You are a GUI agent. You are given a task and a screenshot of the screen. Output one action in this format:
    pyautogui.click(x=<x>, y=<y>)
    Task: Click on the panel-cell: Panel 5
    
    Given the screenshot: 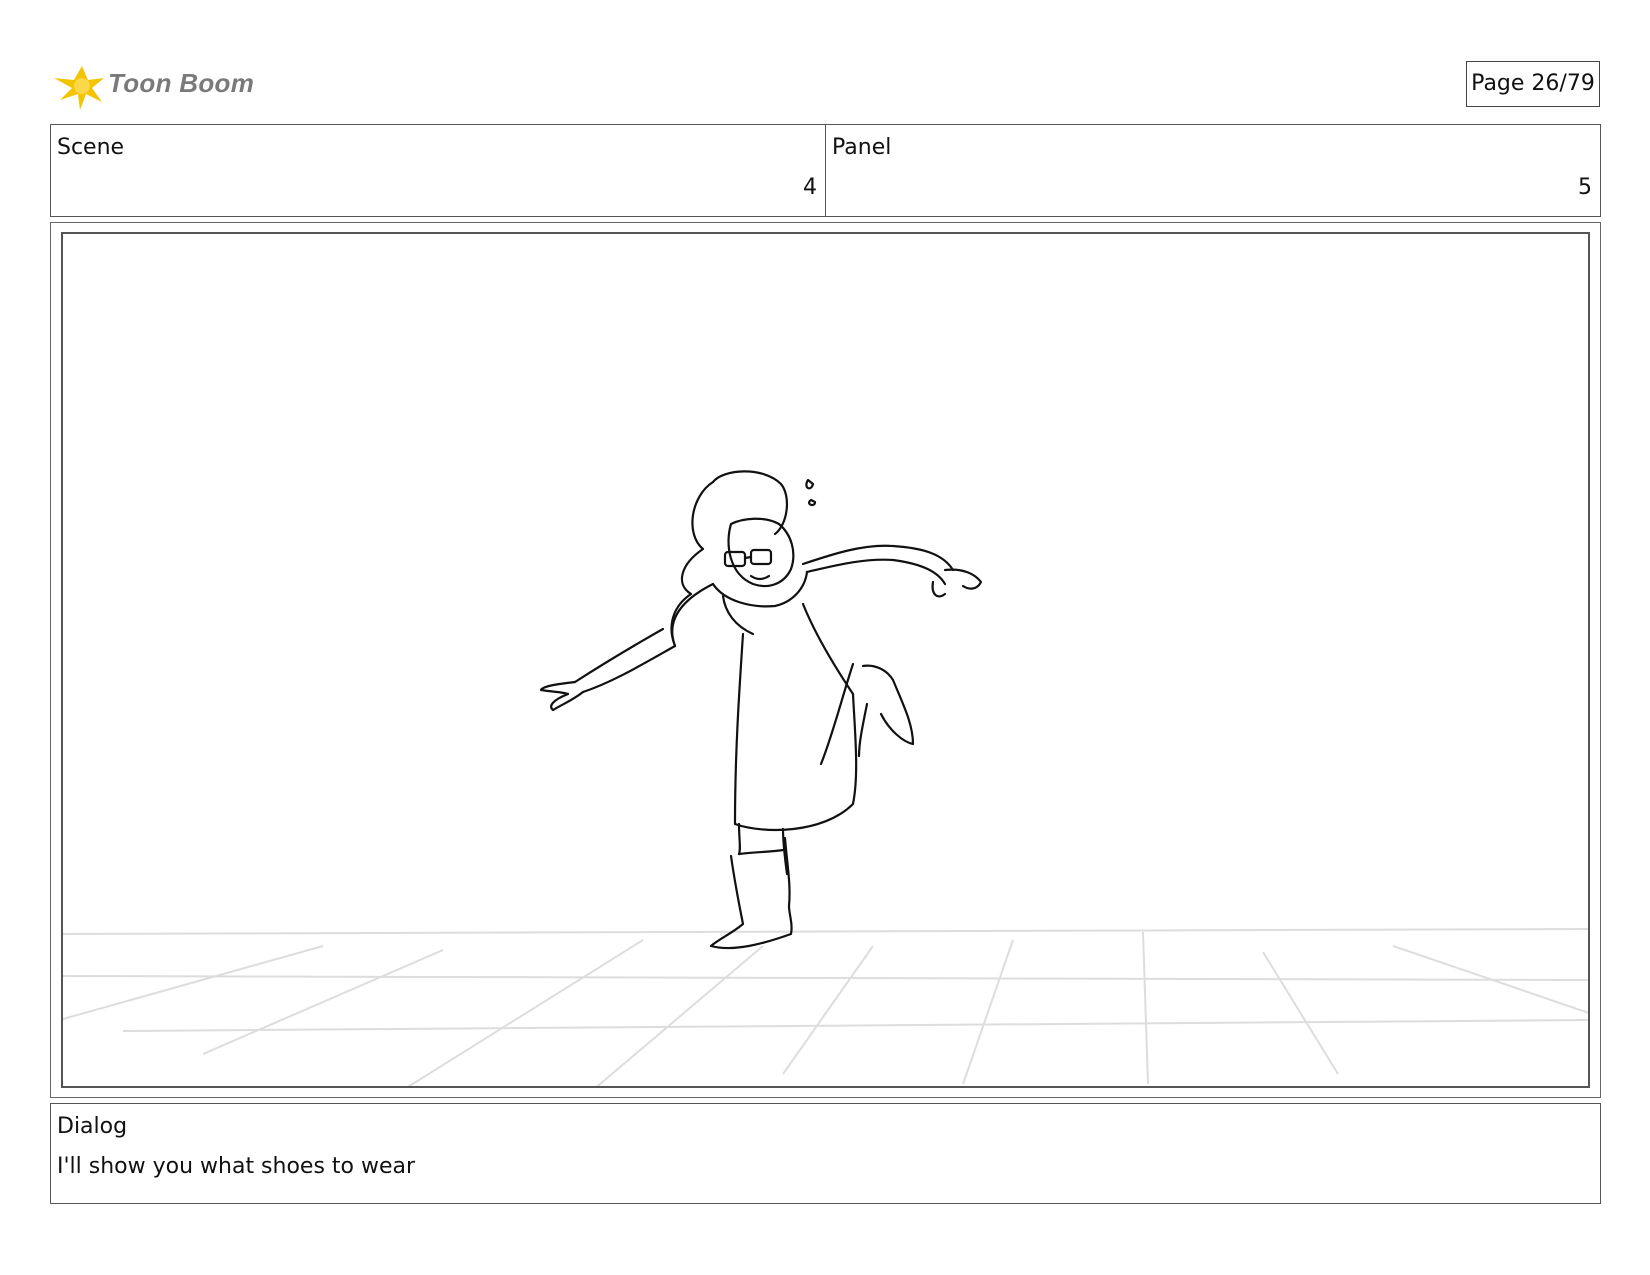 What is the action you would take?
    pyautogui.click(x=1213, y=170)
    